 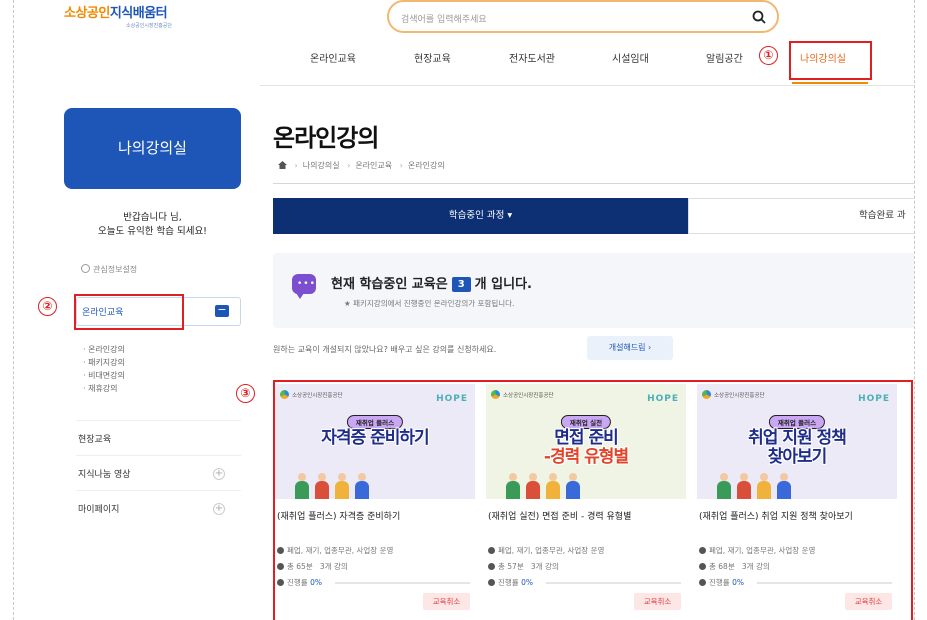 I want to click on status-suffix: 개 입니다., so click(x=503, y=284).